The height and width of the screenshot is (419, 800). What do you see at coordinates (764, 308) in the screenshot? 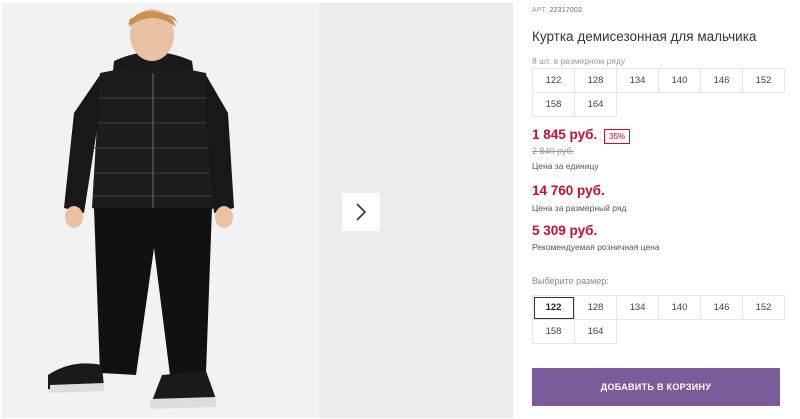
I see `size-option: 152` at bounding box center [764, 308].